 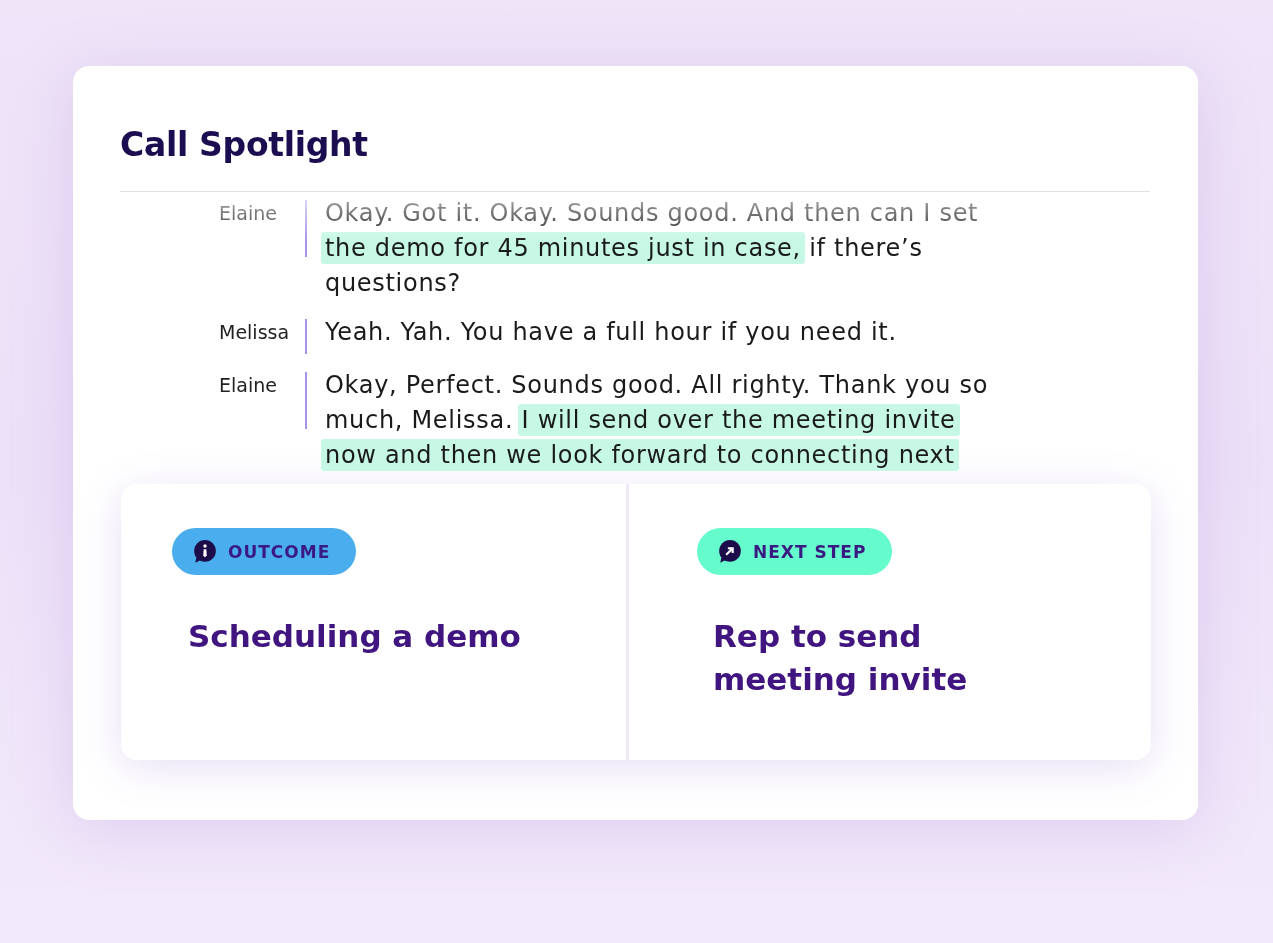 I want to click on category-badge: NEXT STEP, so click(x=795, y=551).